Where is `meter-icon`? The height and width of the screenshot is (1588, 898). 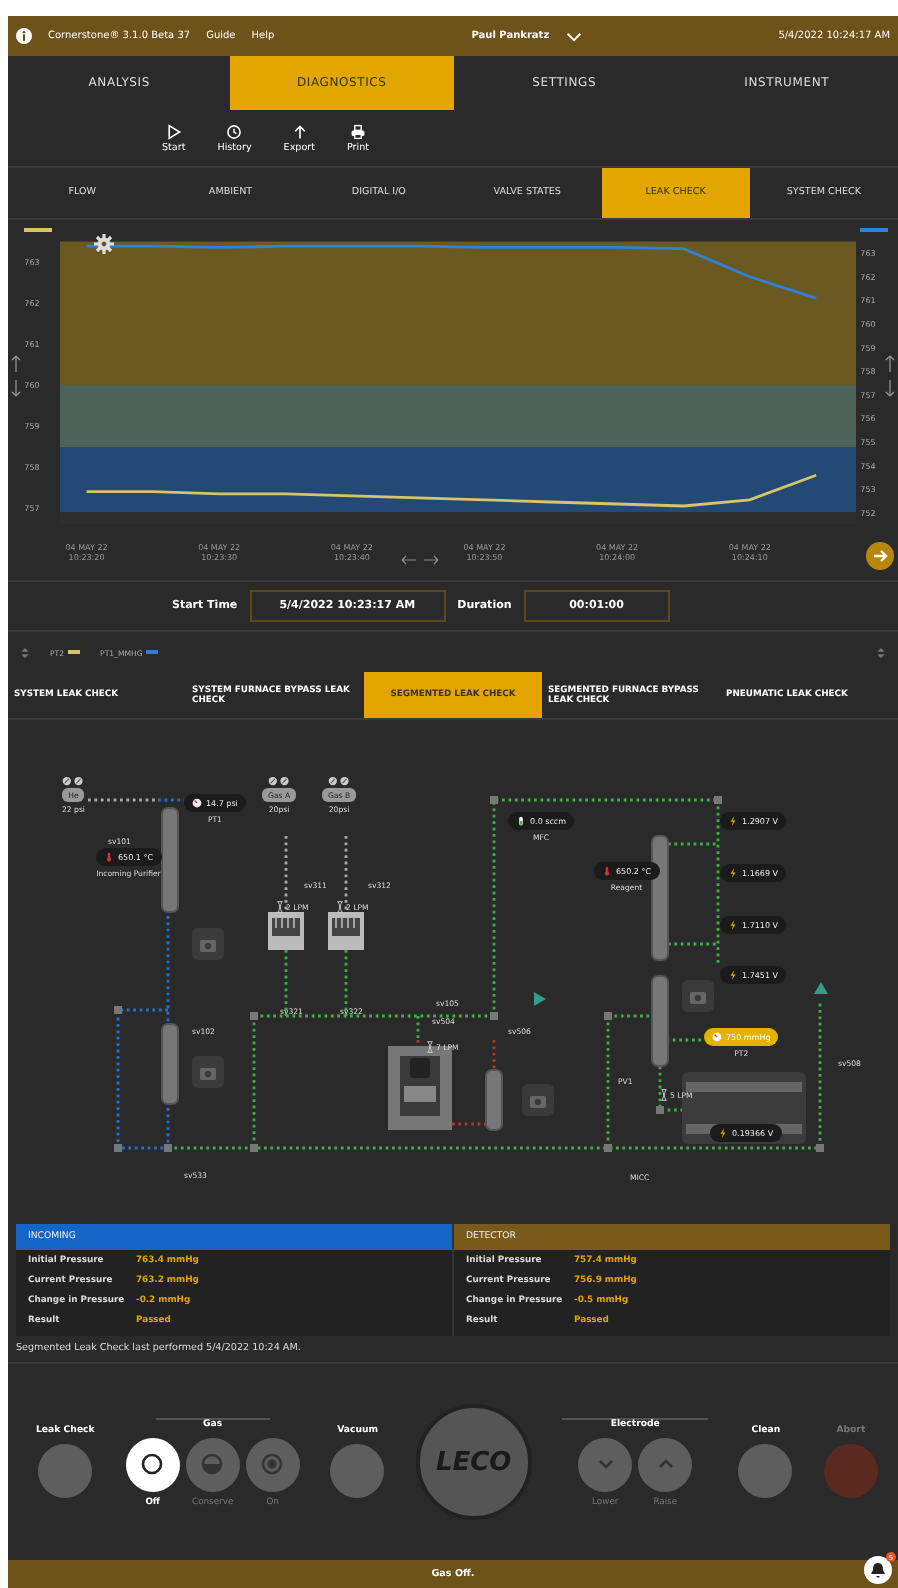 meter-icon is located at coordinates (521, 821).